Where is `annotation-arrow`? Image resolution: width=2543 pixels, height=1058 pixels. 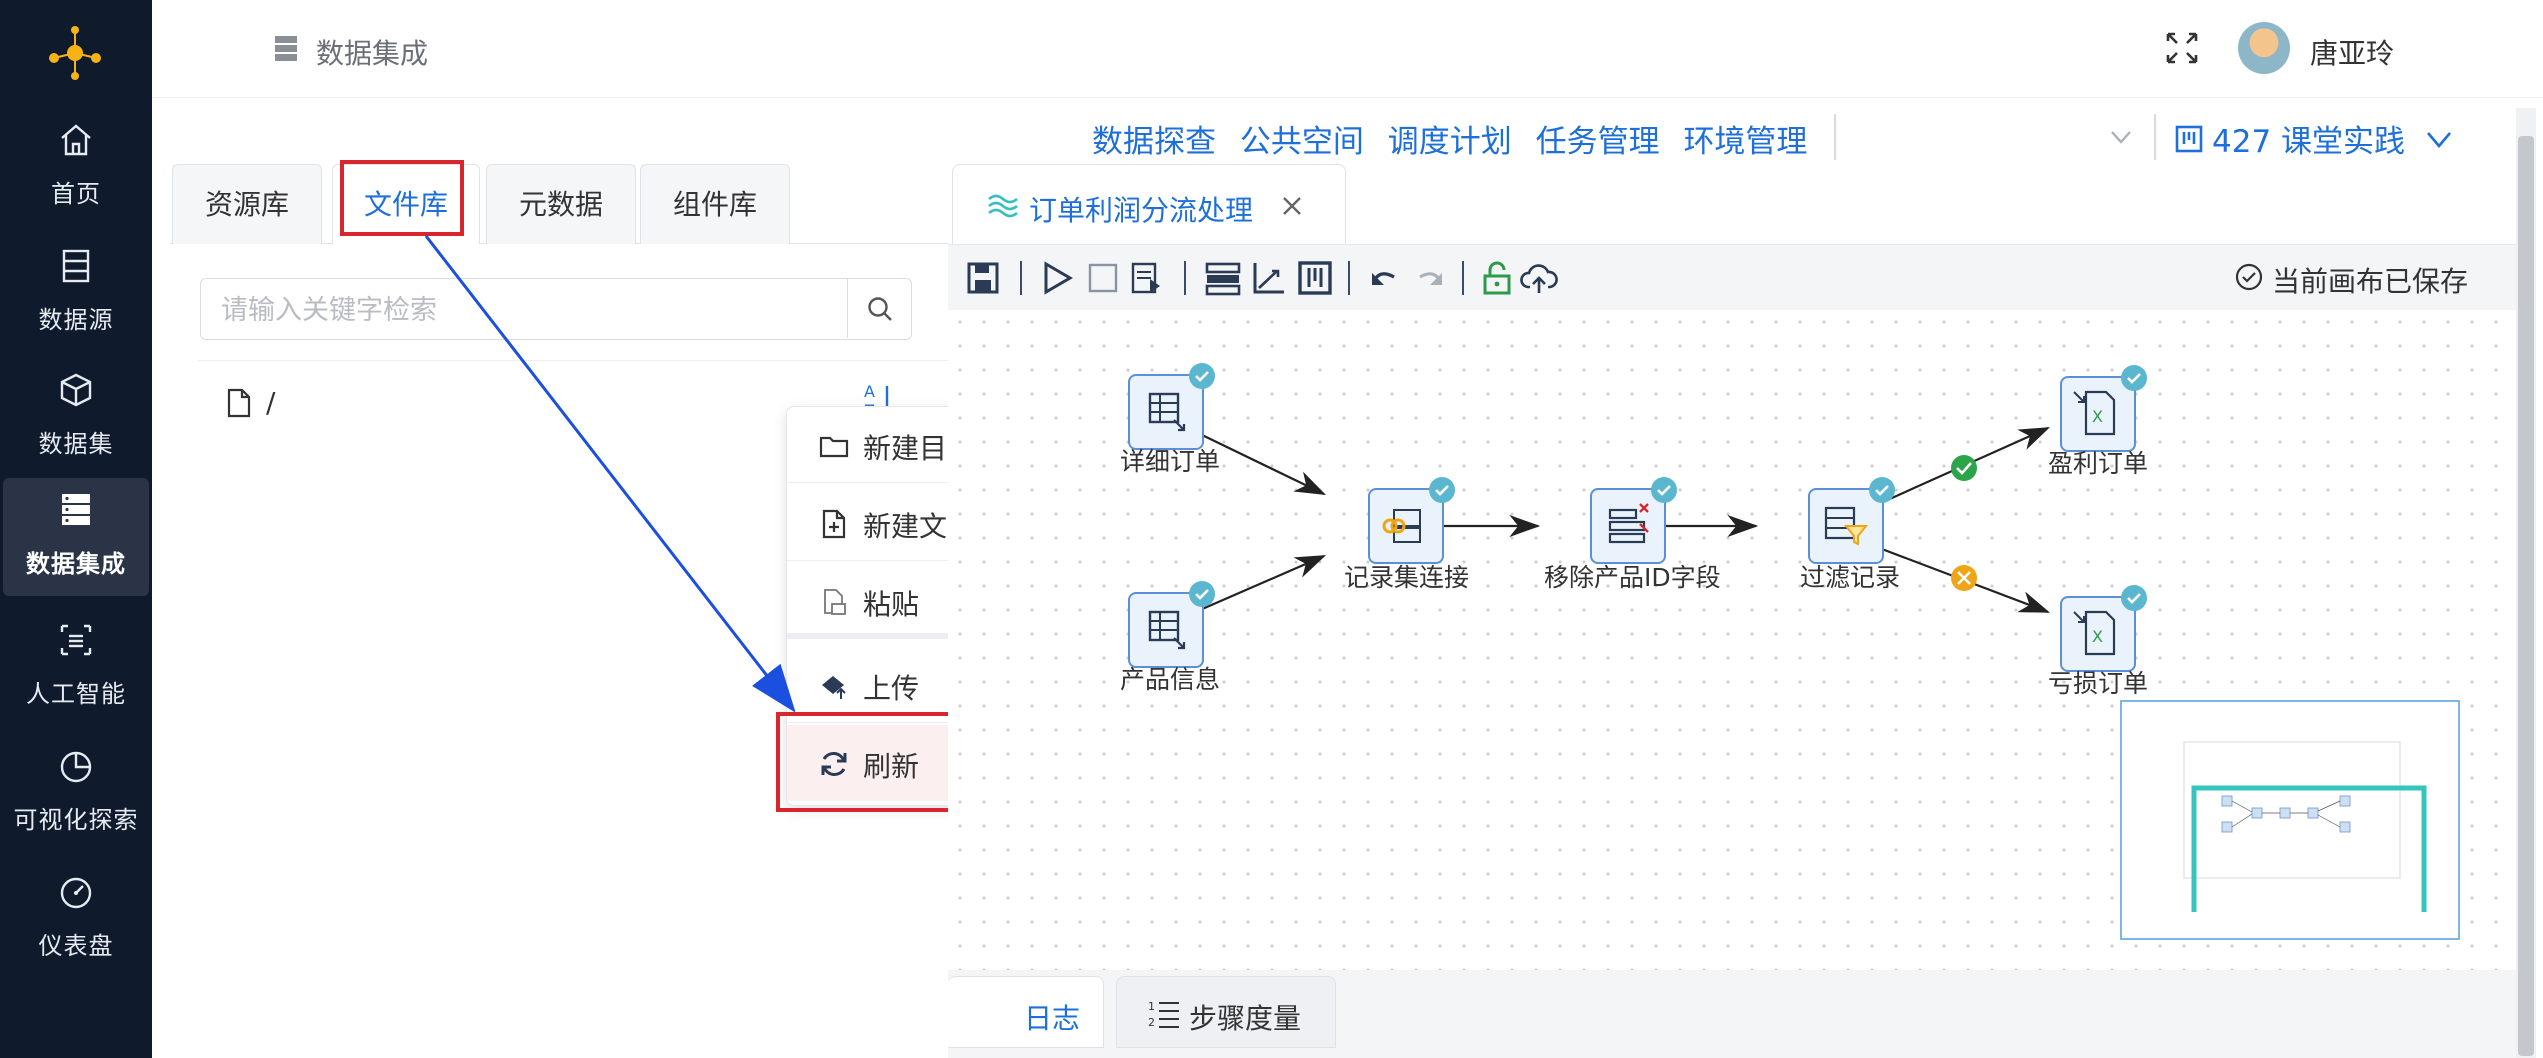
annotation-arrow is located at coordinates (610, 474).